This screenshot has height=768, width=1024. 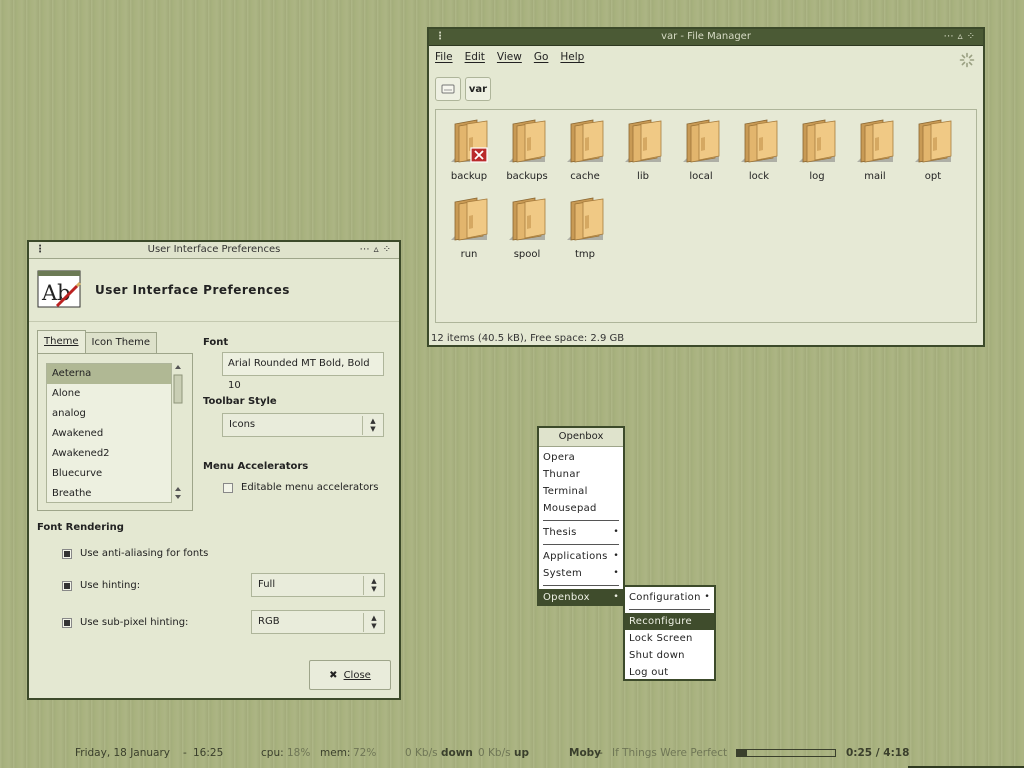 What do you see at coordinates (214, 321) in the screenshot?
I see `header-divider` at bounding box center [214, 321].